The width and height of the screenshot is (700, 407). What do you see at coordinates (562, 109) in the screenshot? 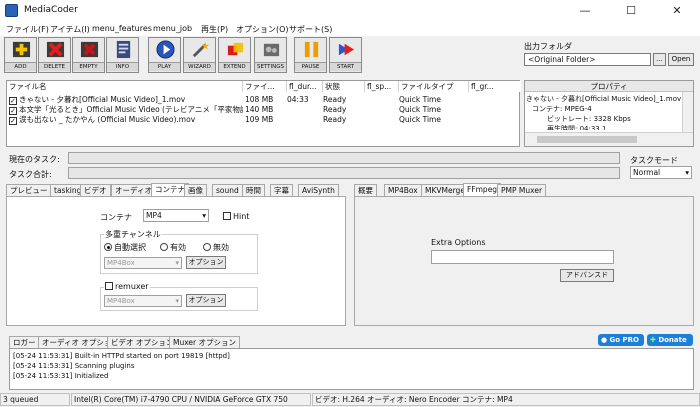
I see `property-container: コンテナ: MPEG-4` at bounding box center [562, 109].